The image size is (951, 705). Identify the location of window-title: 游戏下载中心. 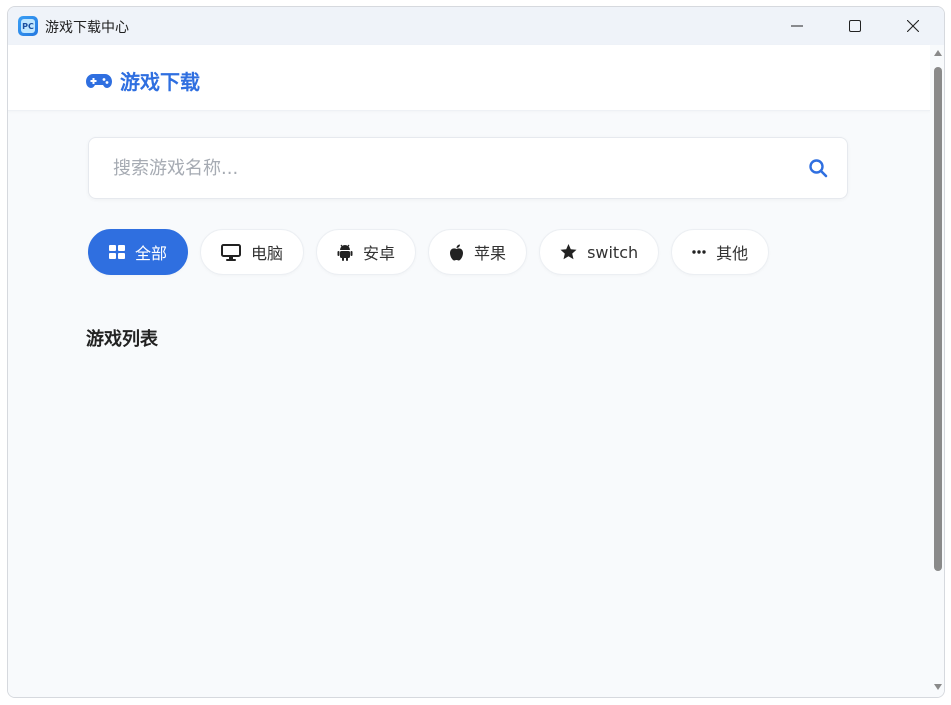
(87, 28).